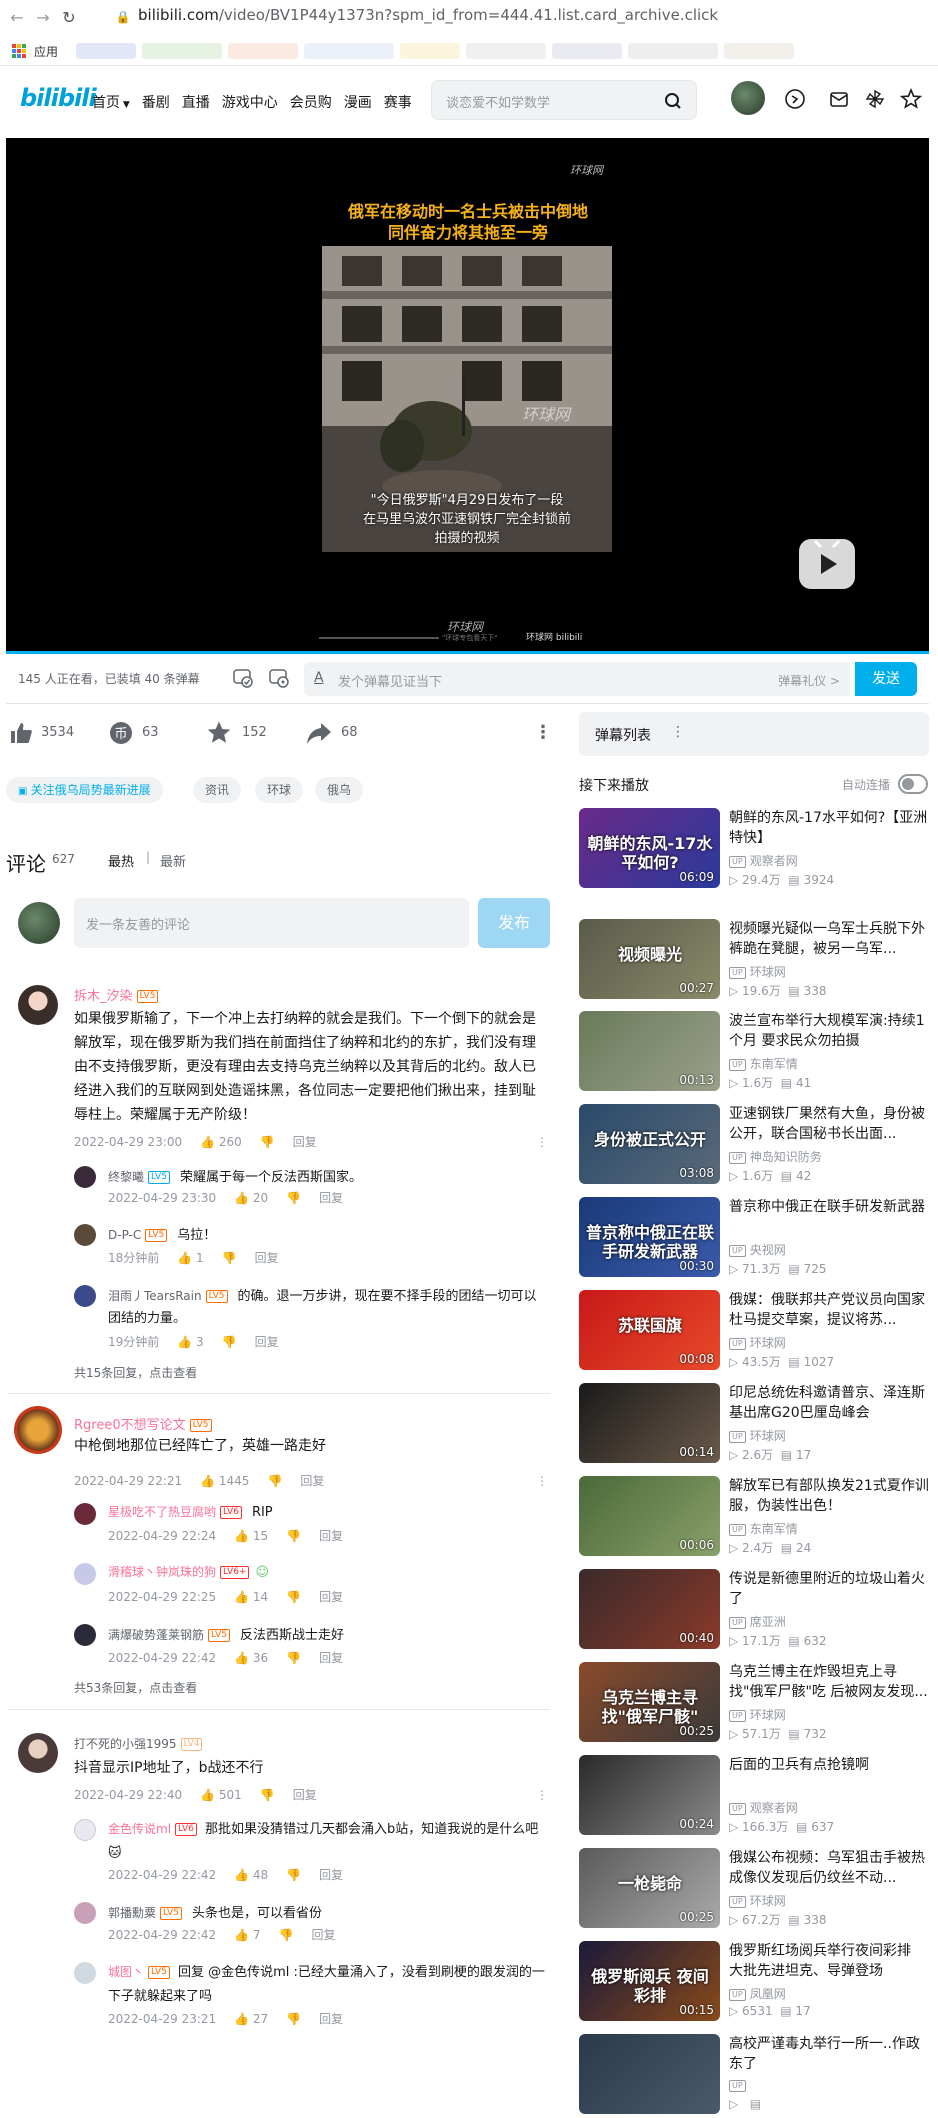  I want to click on recommend-thumbnail: 苏联国旗 00:08, so click(649, 1330).